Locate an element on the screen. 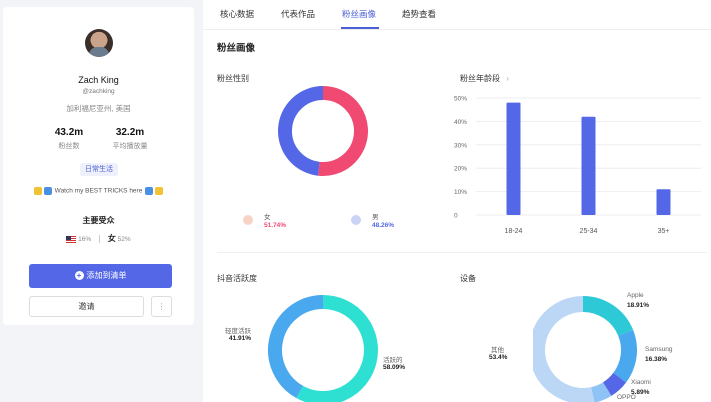  active-tab-indicator is located at coordinates (360, 28).